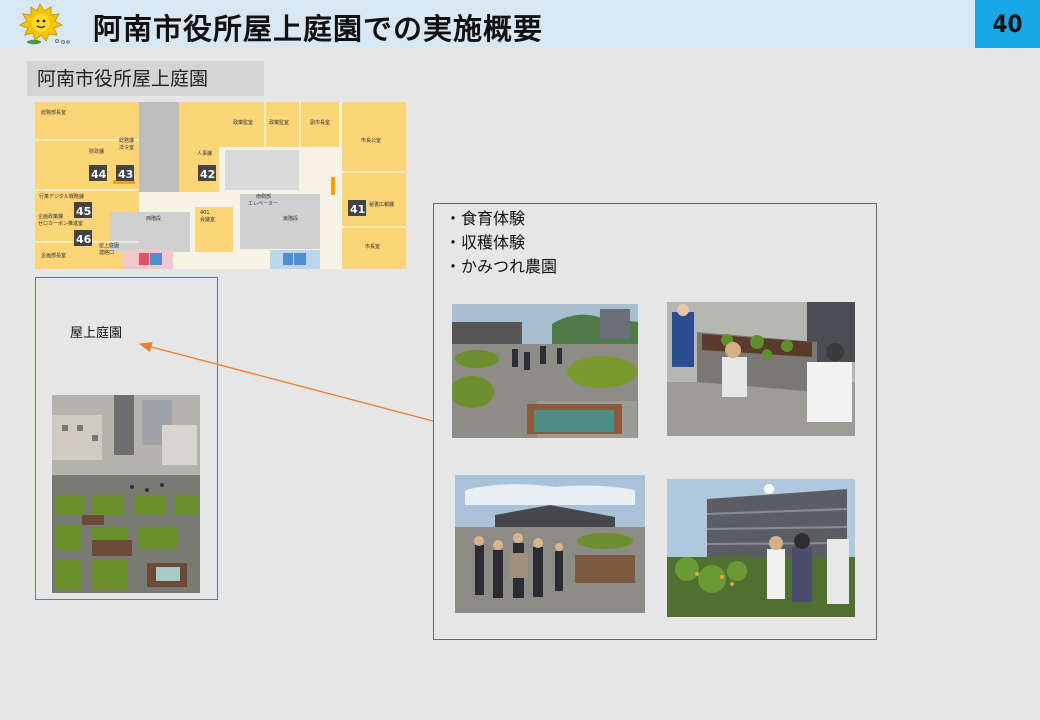 The image size is (1040, 720). I want to click on room-45-label: 45, so click(83, 211).